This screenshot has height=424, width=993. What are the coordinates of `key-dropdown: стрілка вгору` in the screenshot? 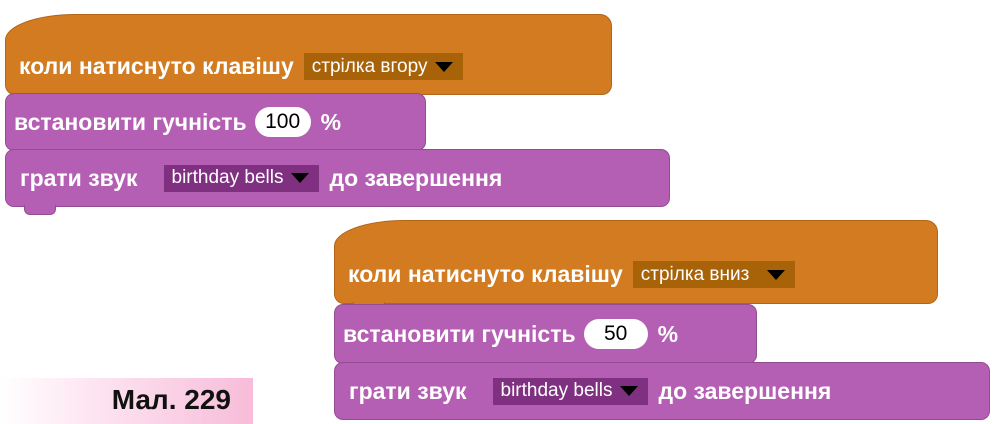 It's located at (383, 66).